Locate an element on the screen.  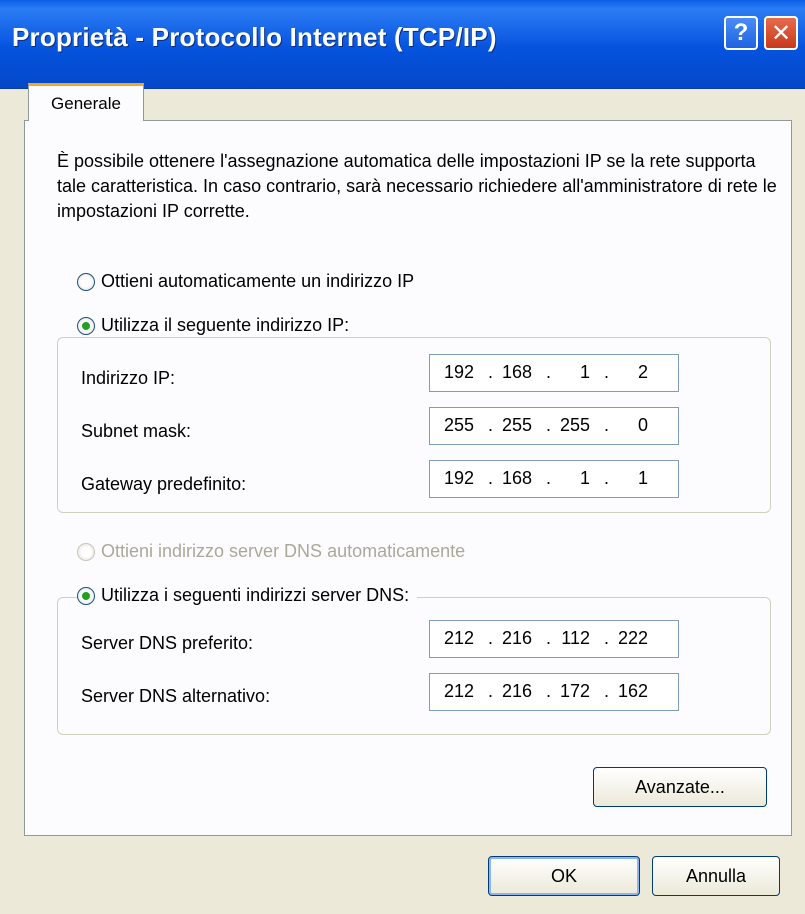
window-title: Proprietà - Protocollo Internet (TCP/IP) is located at coordinates (254, 37).